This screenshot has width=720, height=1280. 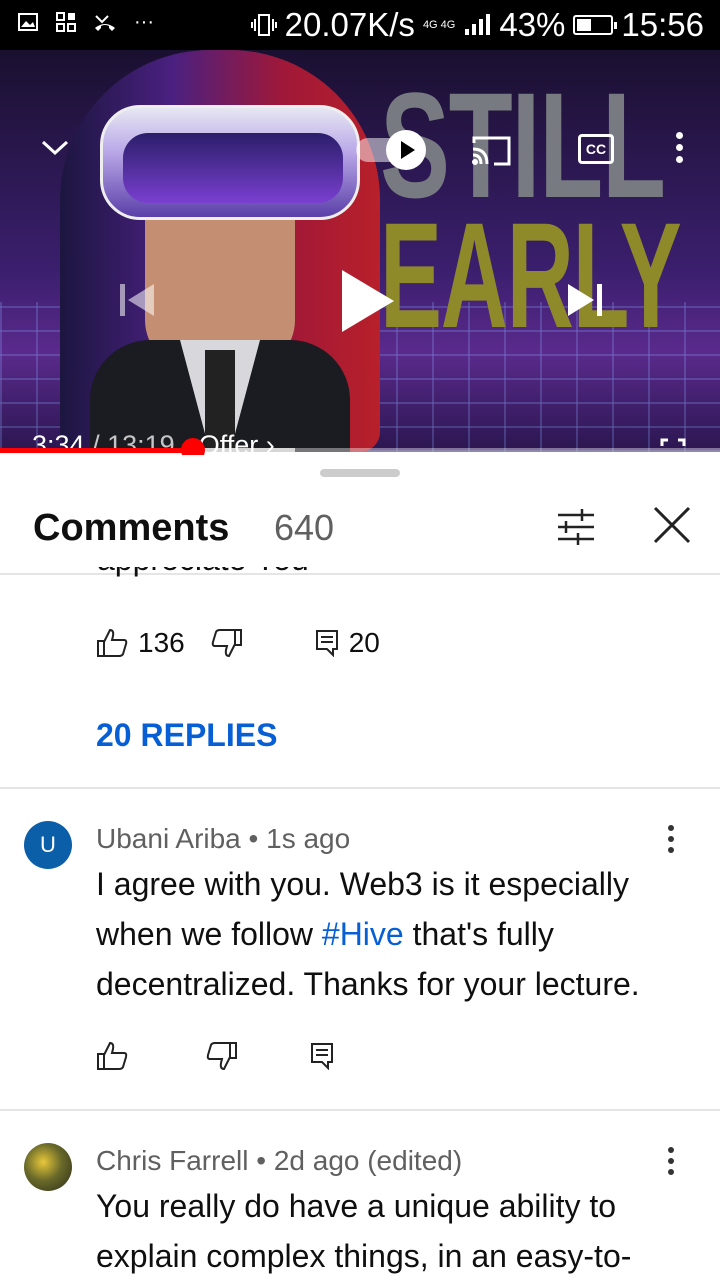 What do you see at coordinates (680, 150) in the screenshot?
I see `more-options-button` at bounding box center [680, 150].